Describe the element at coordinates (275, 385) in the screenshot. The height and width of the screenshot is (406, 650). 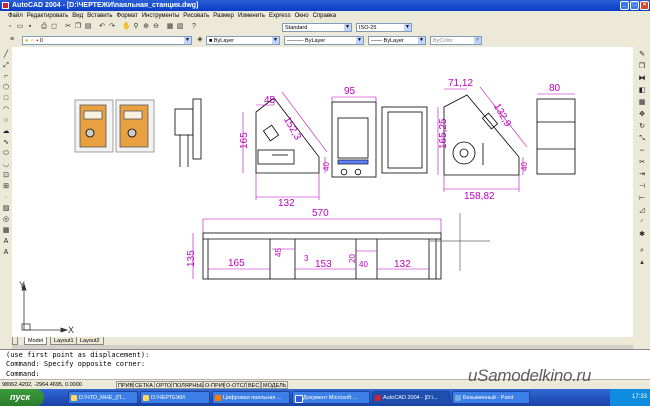
I see `model-toggle: МОДЕЛЬ` at that location.